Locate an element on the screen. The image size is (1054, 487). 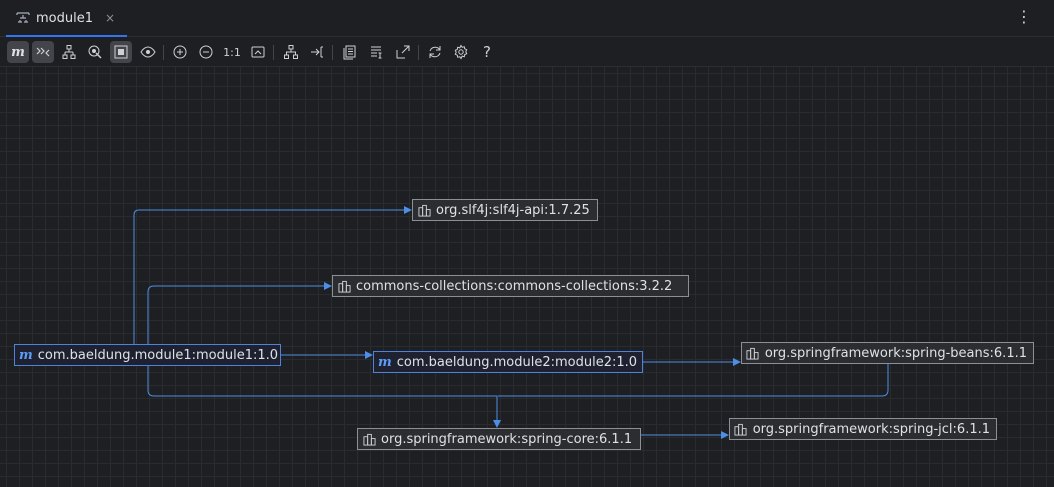
actual-size-label: 1:1 is located at coordinates (232, 52).